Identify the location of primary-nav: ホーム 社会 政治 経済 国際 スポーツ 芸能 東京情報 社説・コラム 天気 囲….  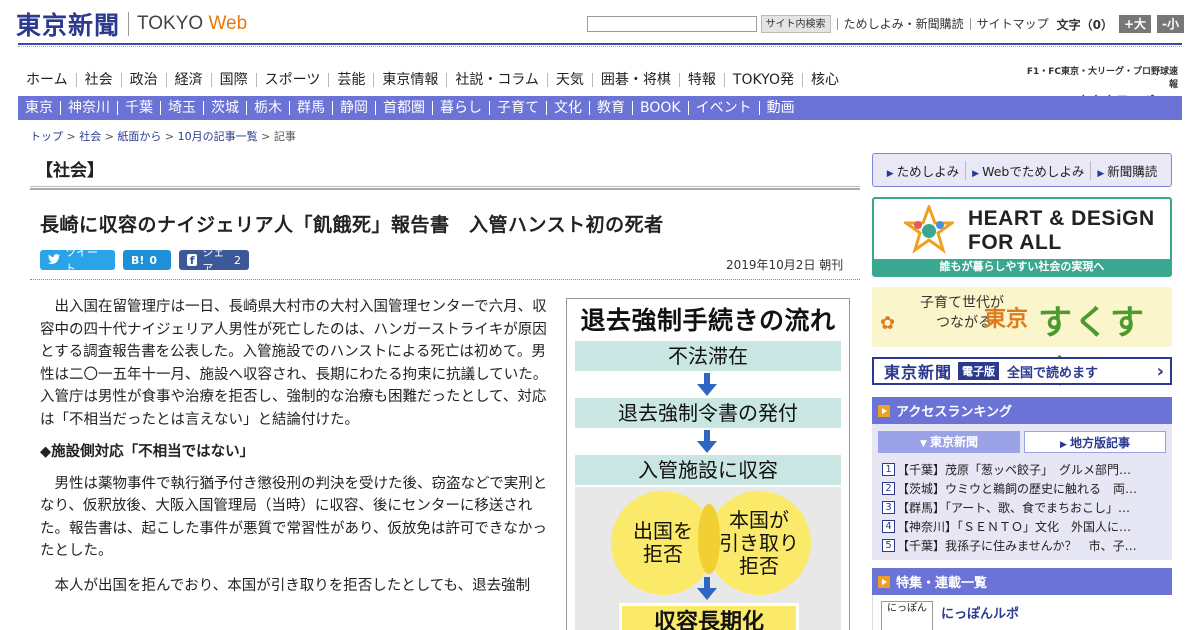
(432, 80).